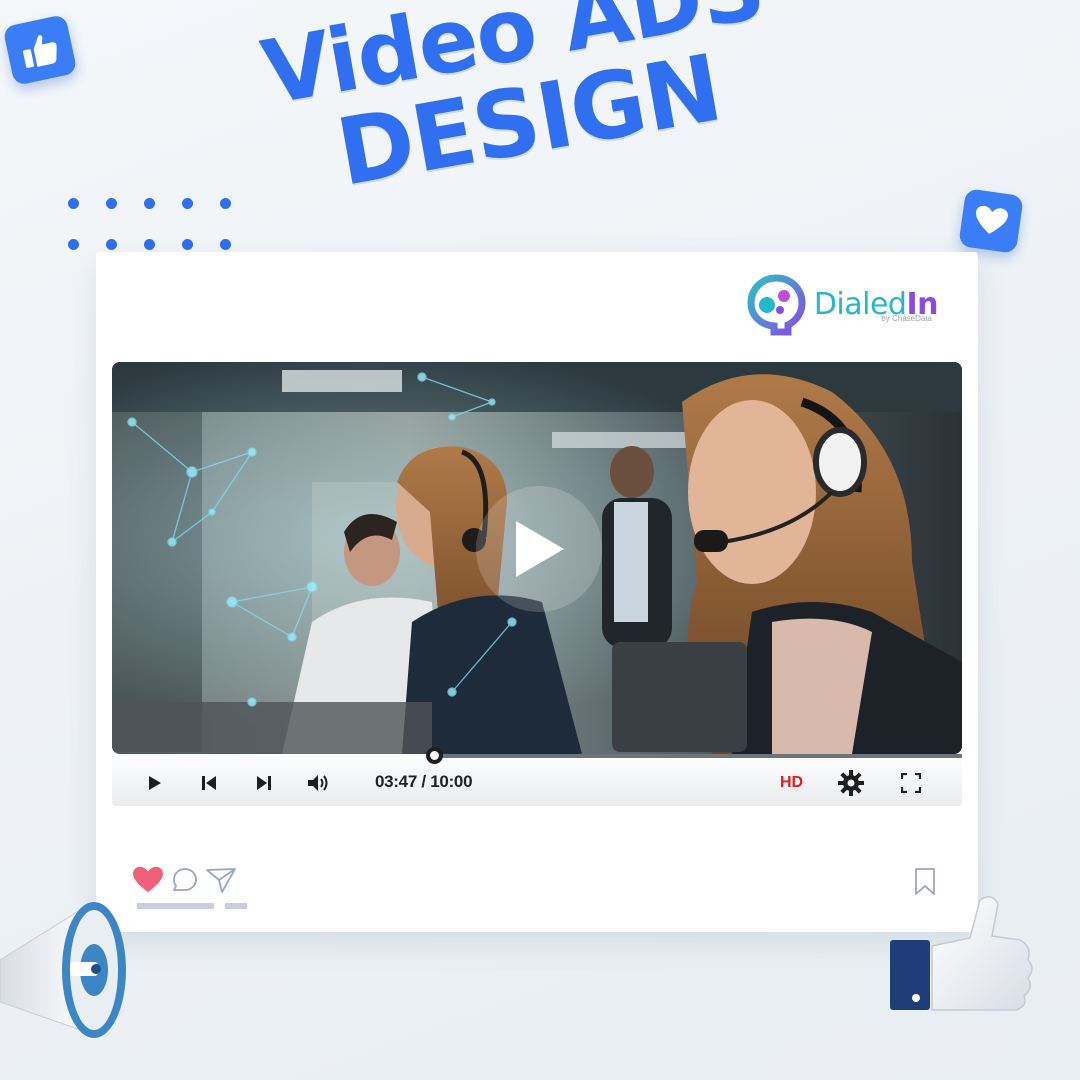  I want to click on heart-badge, so click(991, 221).